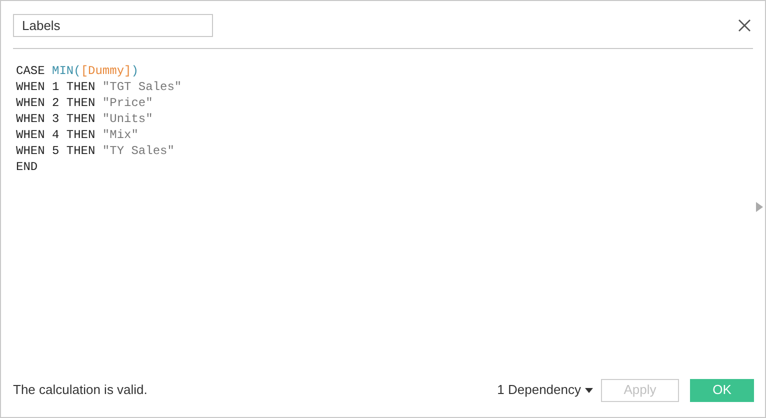 The width and height of the screenshot is (766, 418). What do you see at coordinates (85, 119) in the screenshot?
I see `code-line: WHEN 3 THEN "Units"` at bounding box center [85, 119].